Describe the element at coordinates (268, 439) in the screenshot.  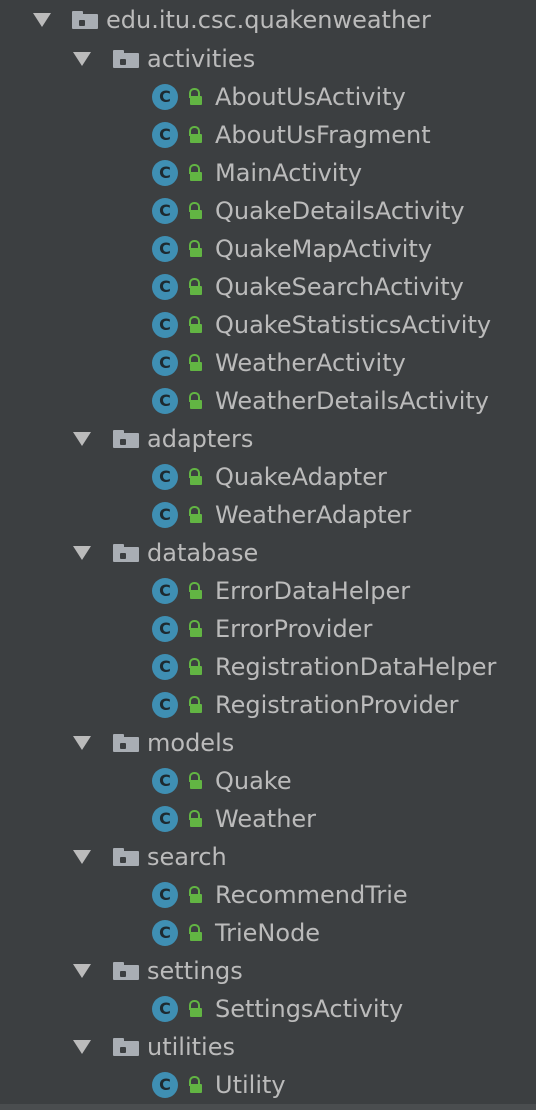
I see `tree-node-package-adapters: adapters` at that location.